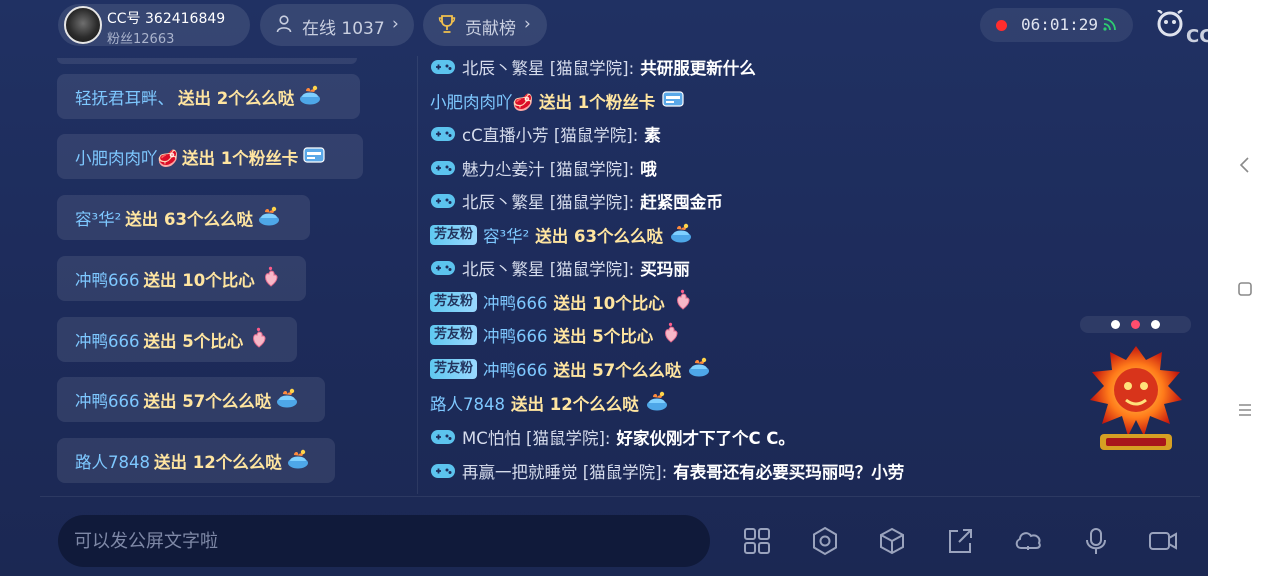 The image size is (1280, 576). I want to click on back-icon, so click(1245, 165).